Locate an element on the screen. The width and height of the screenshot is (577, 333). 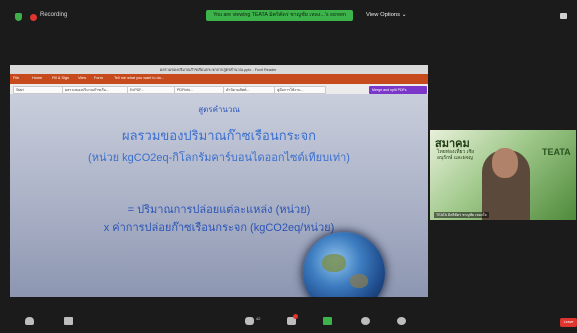
video-camera-icon is located at coordinates (68, 321).